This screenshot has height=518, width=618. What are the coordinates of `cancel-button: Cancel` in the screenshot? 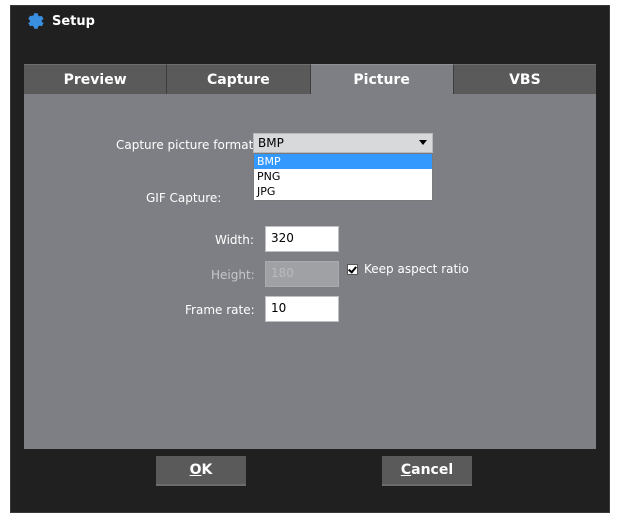 It's located at (427, 471).